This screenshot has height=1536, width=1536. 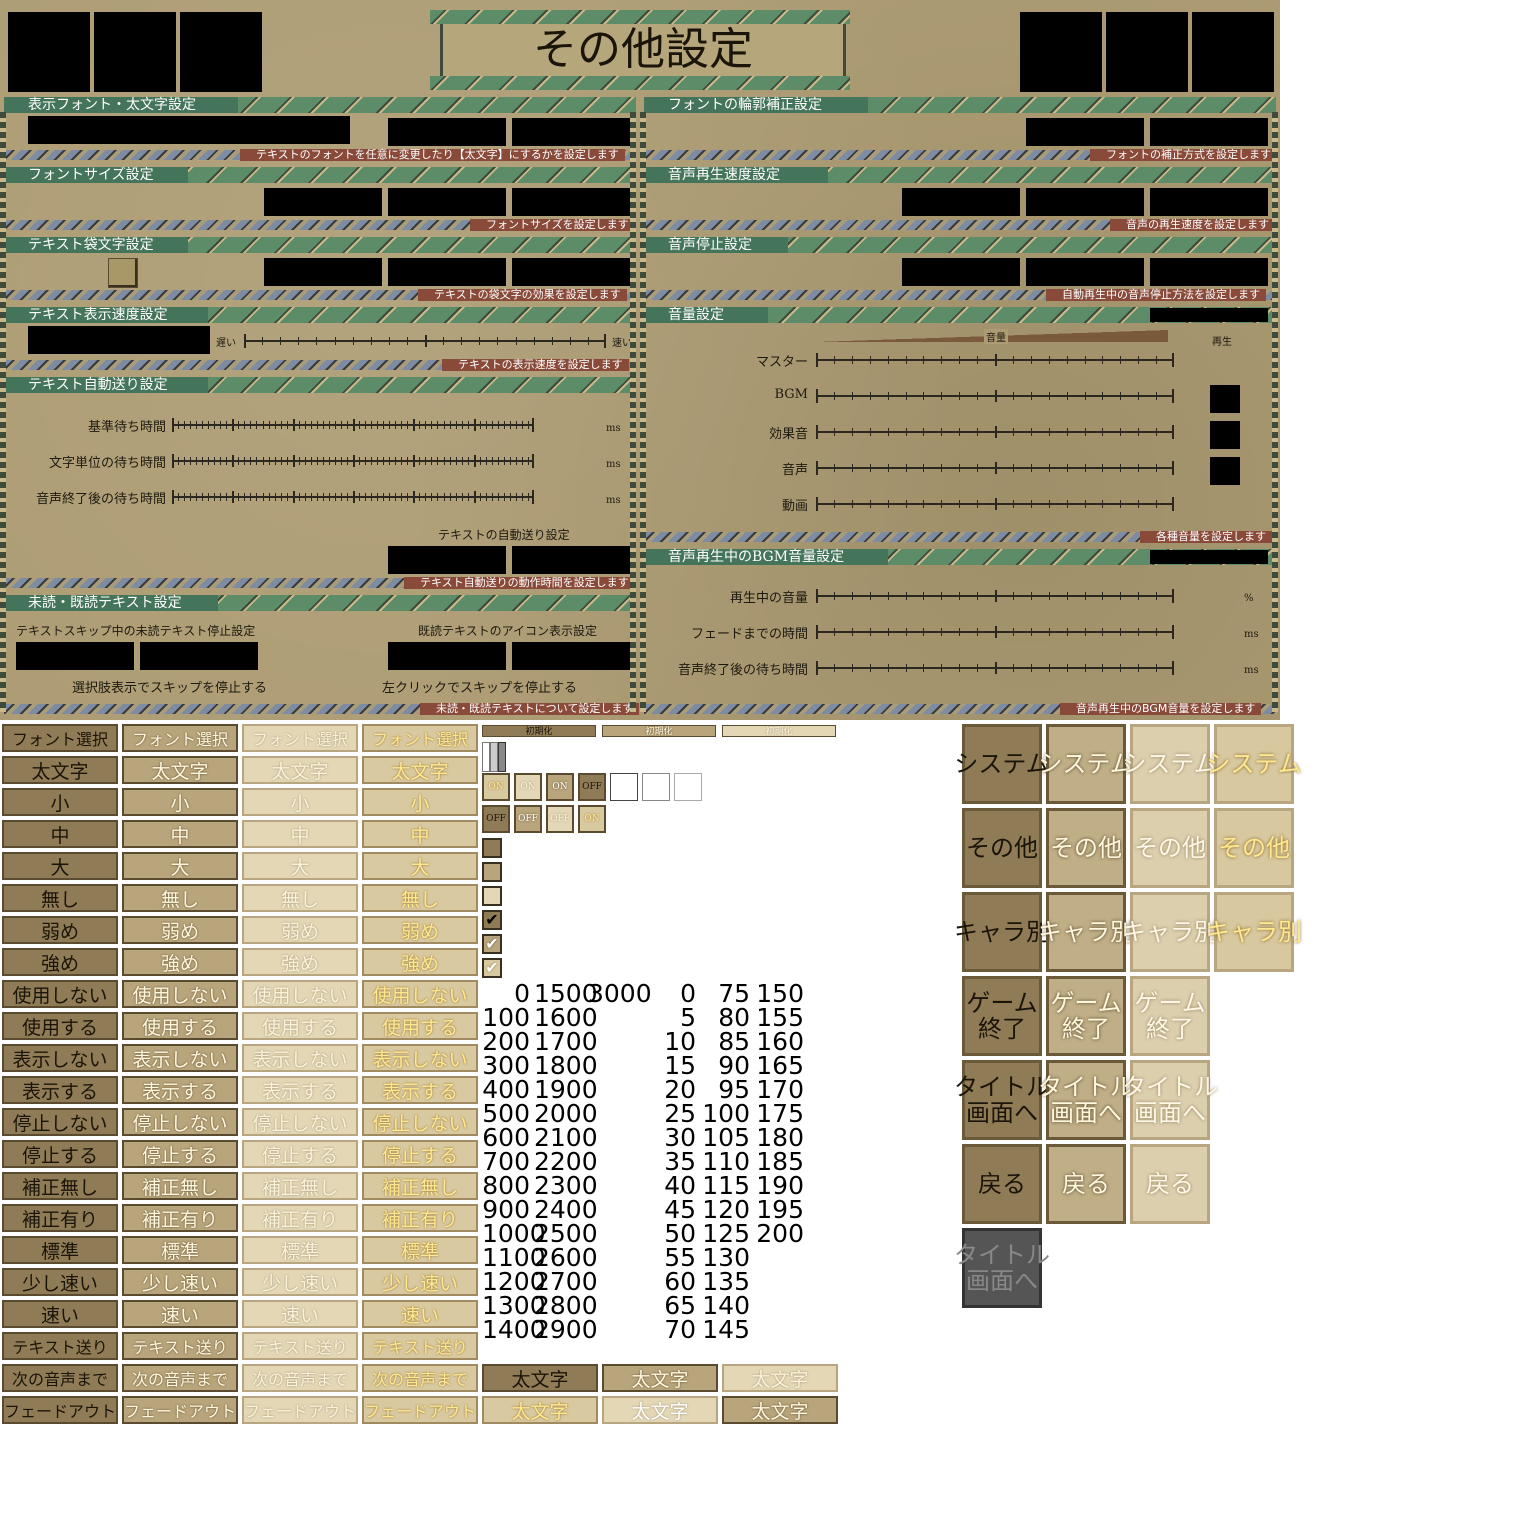 I want to click on choice-stop-label: 選択肢表示でスキップを停止する, so click(x=169, y=686).